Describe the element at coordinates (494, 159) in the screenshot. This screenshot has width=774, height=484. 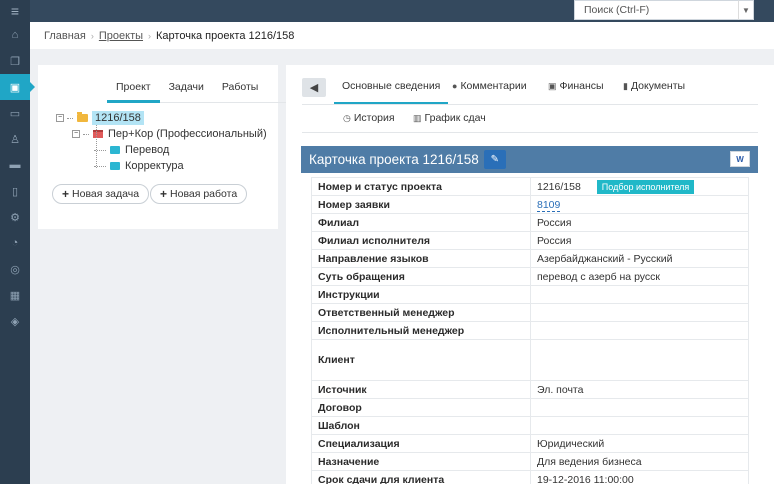
I see `pencil-icon: ✎` at that location.